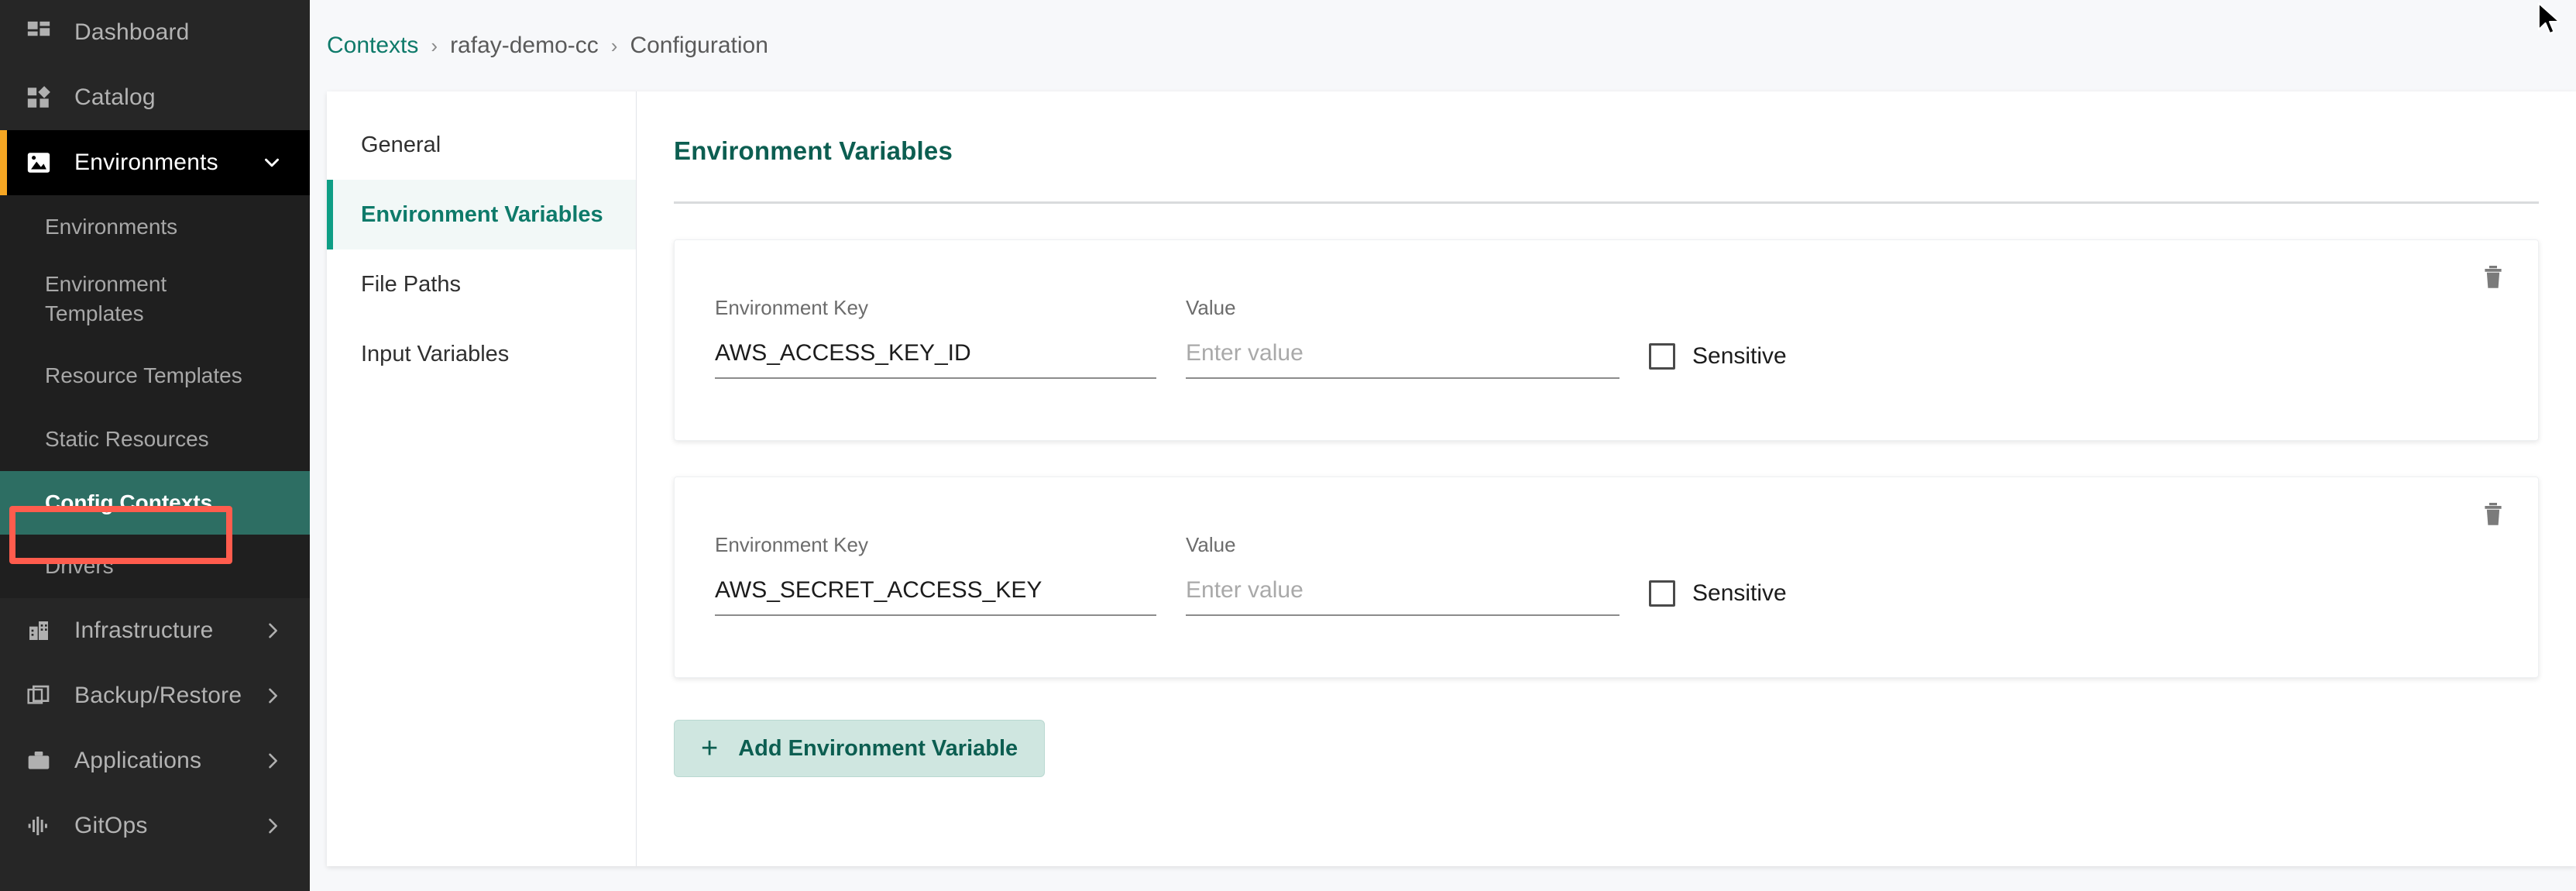 The height and width of the screenshot is (891, 2576). Describe the element at coordinates (155, 825) in the screenshot. I see `sidebar-item-gitops: GitOps` at that location.